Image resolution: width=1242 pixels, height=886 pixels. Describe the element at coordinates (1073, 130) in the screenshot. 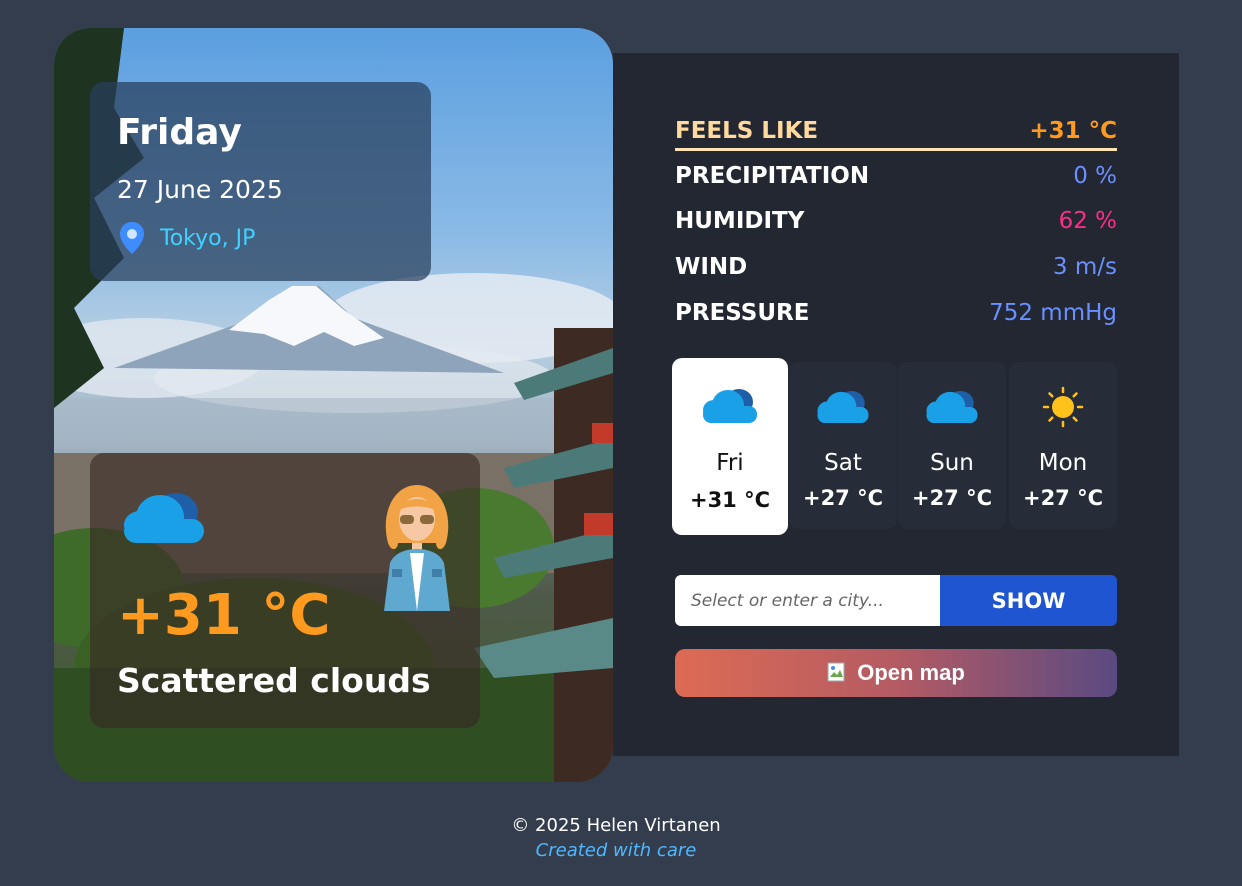

I see `feels-like-value: +31 °C` at that location.